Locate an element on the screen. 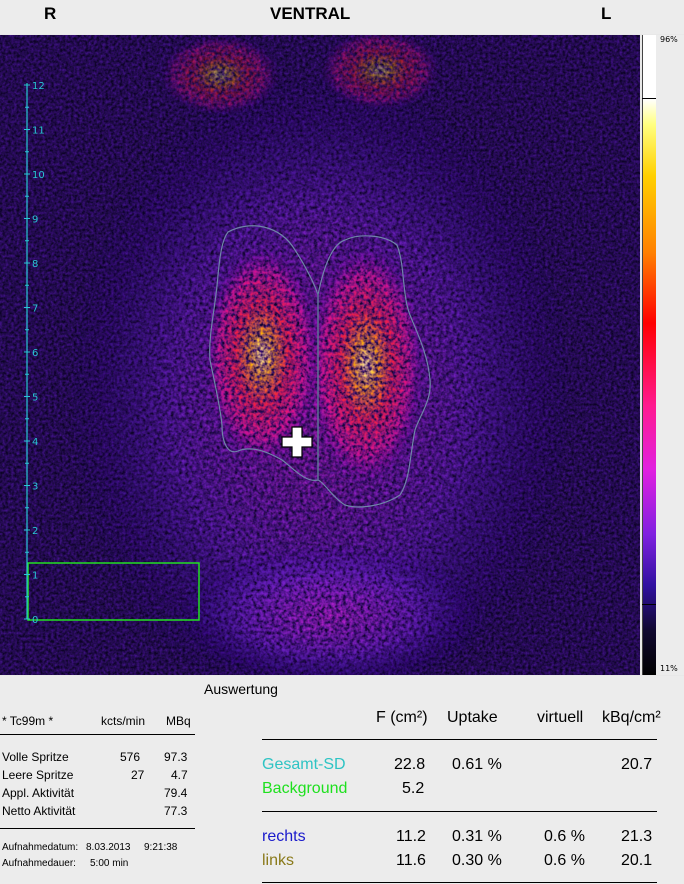  rechts-virtuell: 0.6 % is located at coordinates (564, 836).